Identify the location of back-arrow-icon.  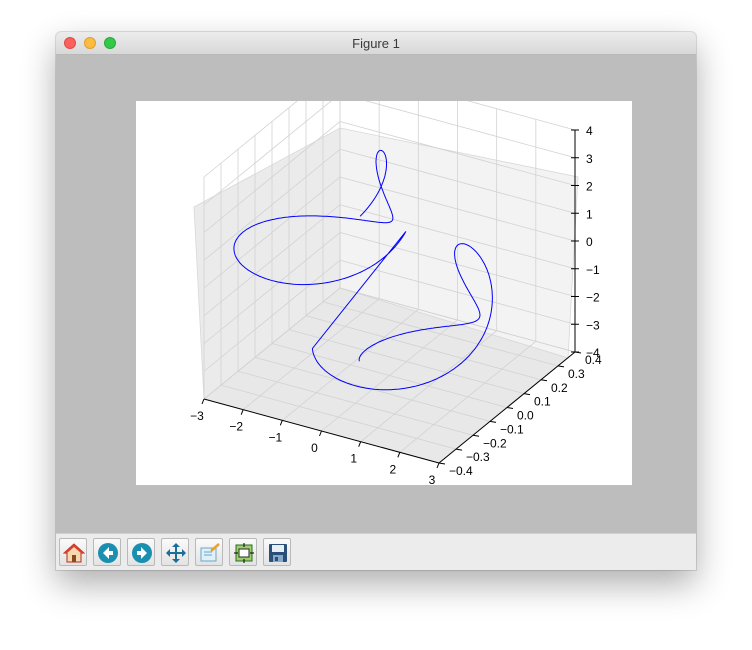
(108, 553).